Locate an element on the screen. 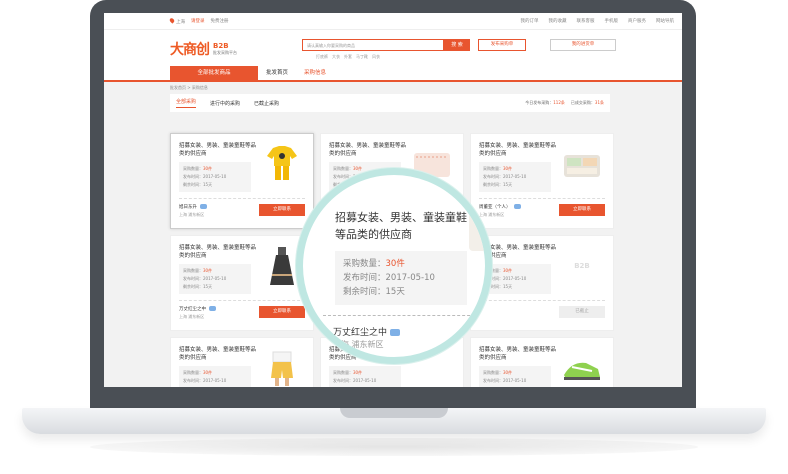 The width and height of the screenshot is (788, 474). laptop-notch is located at coordinates (394, 413).